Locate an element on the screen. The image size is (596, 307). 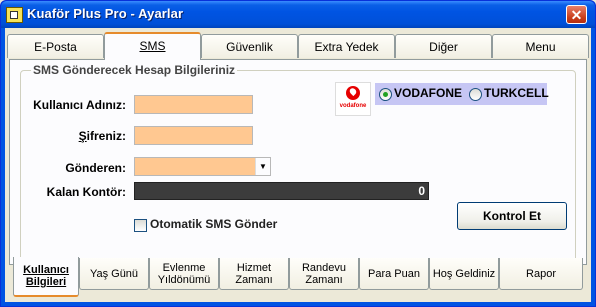
auto-send-checkbox is located at coordinates (140, 225).